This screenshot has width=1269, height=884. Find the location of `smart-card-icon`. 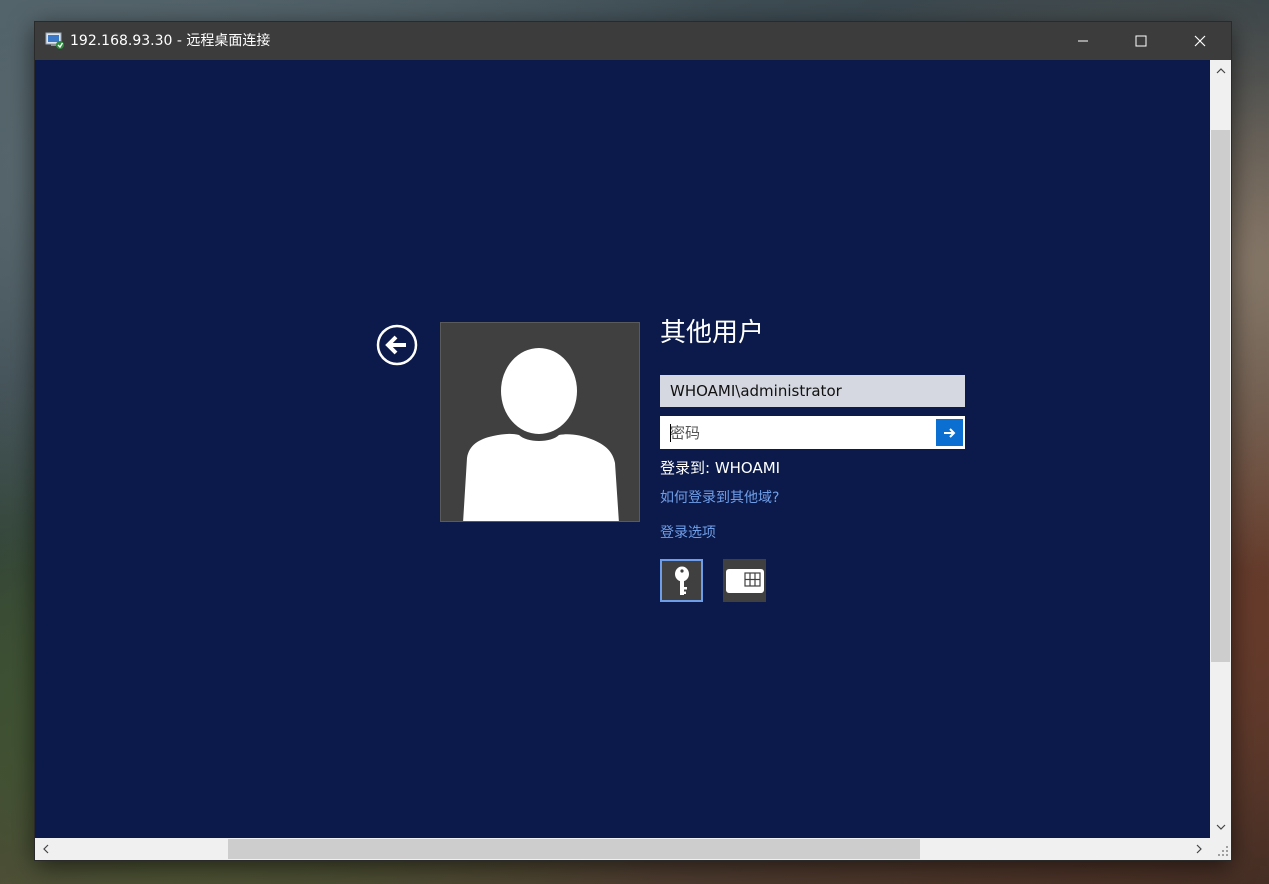

smart-card-icon is located at coordinates (744, 580).